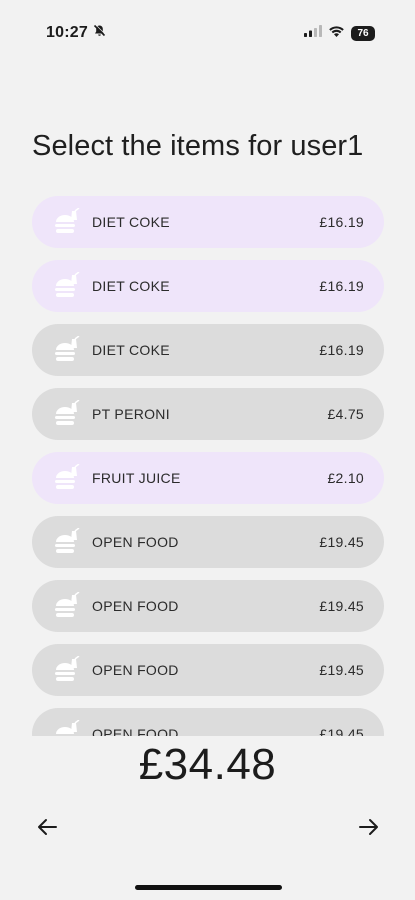  Describe the element at coordinates (131, 414) in the screenshot. I see `item-name: PT PERONI` at that location.